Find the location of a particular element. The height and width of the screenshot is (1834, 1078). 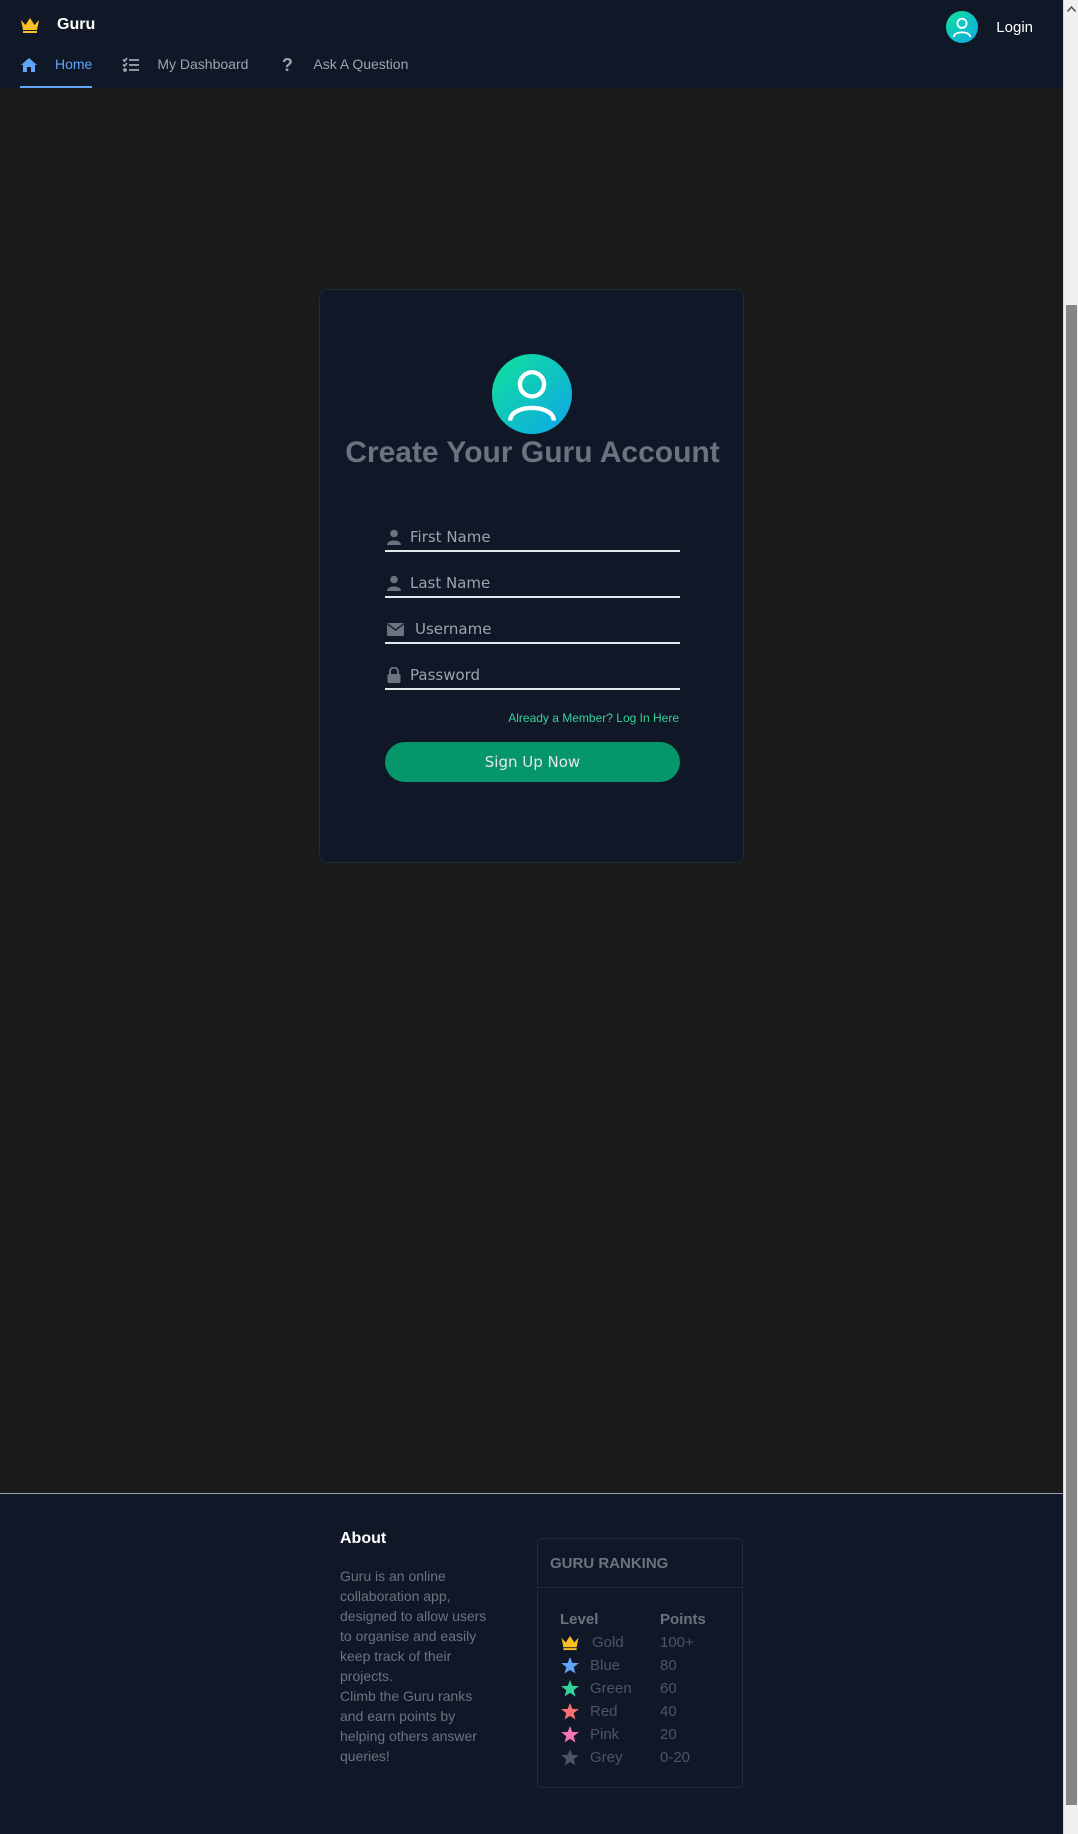

first-name-field is located at coordinates (532, 538).